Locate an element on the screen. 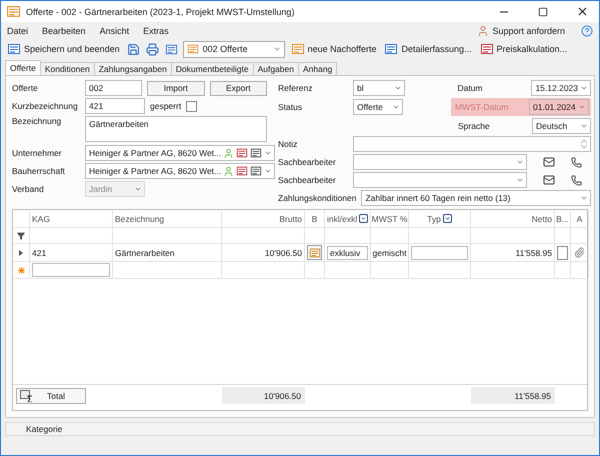  table-cell: 11'558.95 is located at coordinates (534, 253).